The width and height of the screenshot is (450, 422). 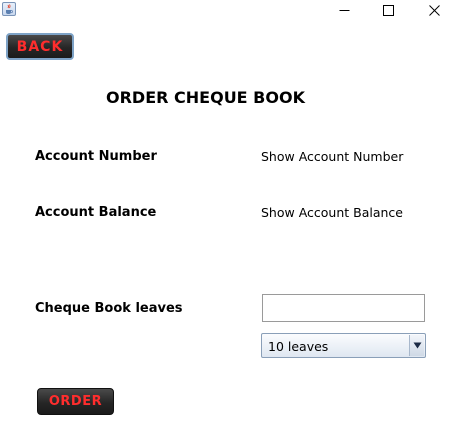 I want to click on close-icon, so click(x=434, y=10).